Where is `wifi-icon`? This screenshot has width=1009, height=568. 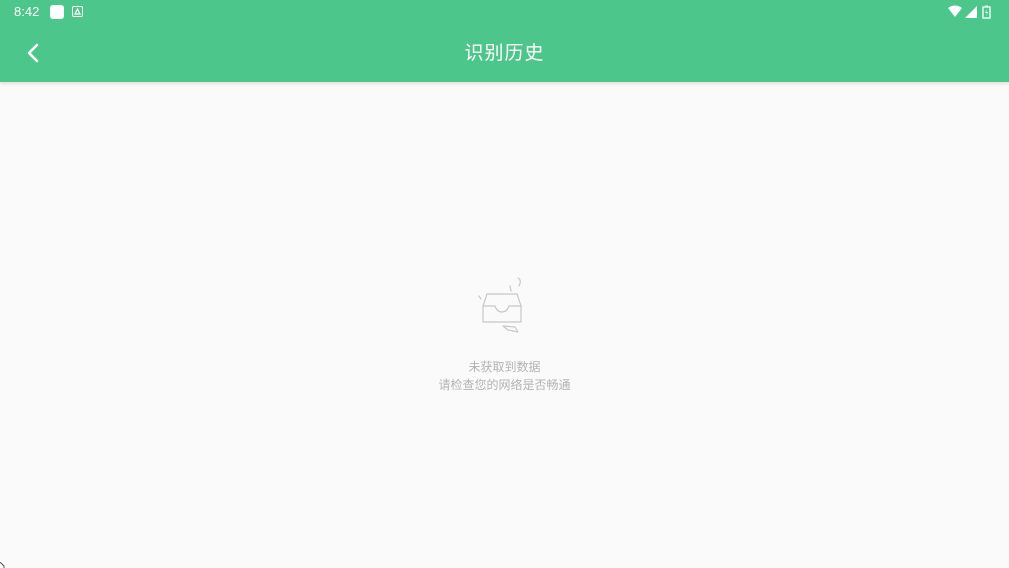 wifi-icon is located at coordinates (955, 11).